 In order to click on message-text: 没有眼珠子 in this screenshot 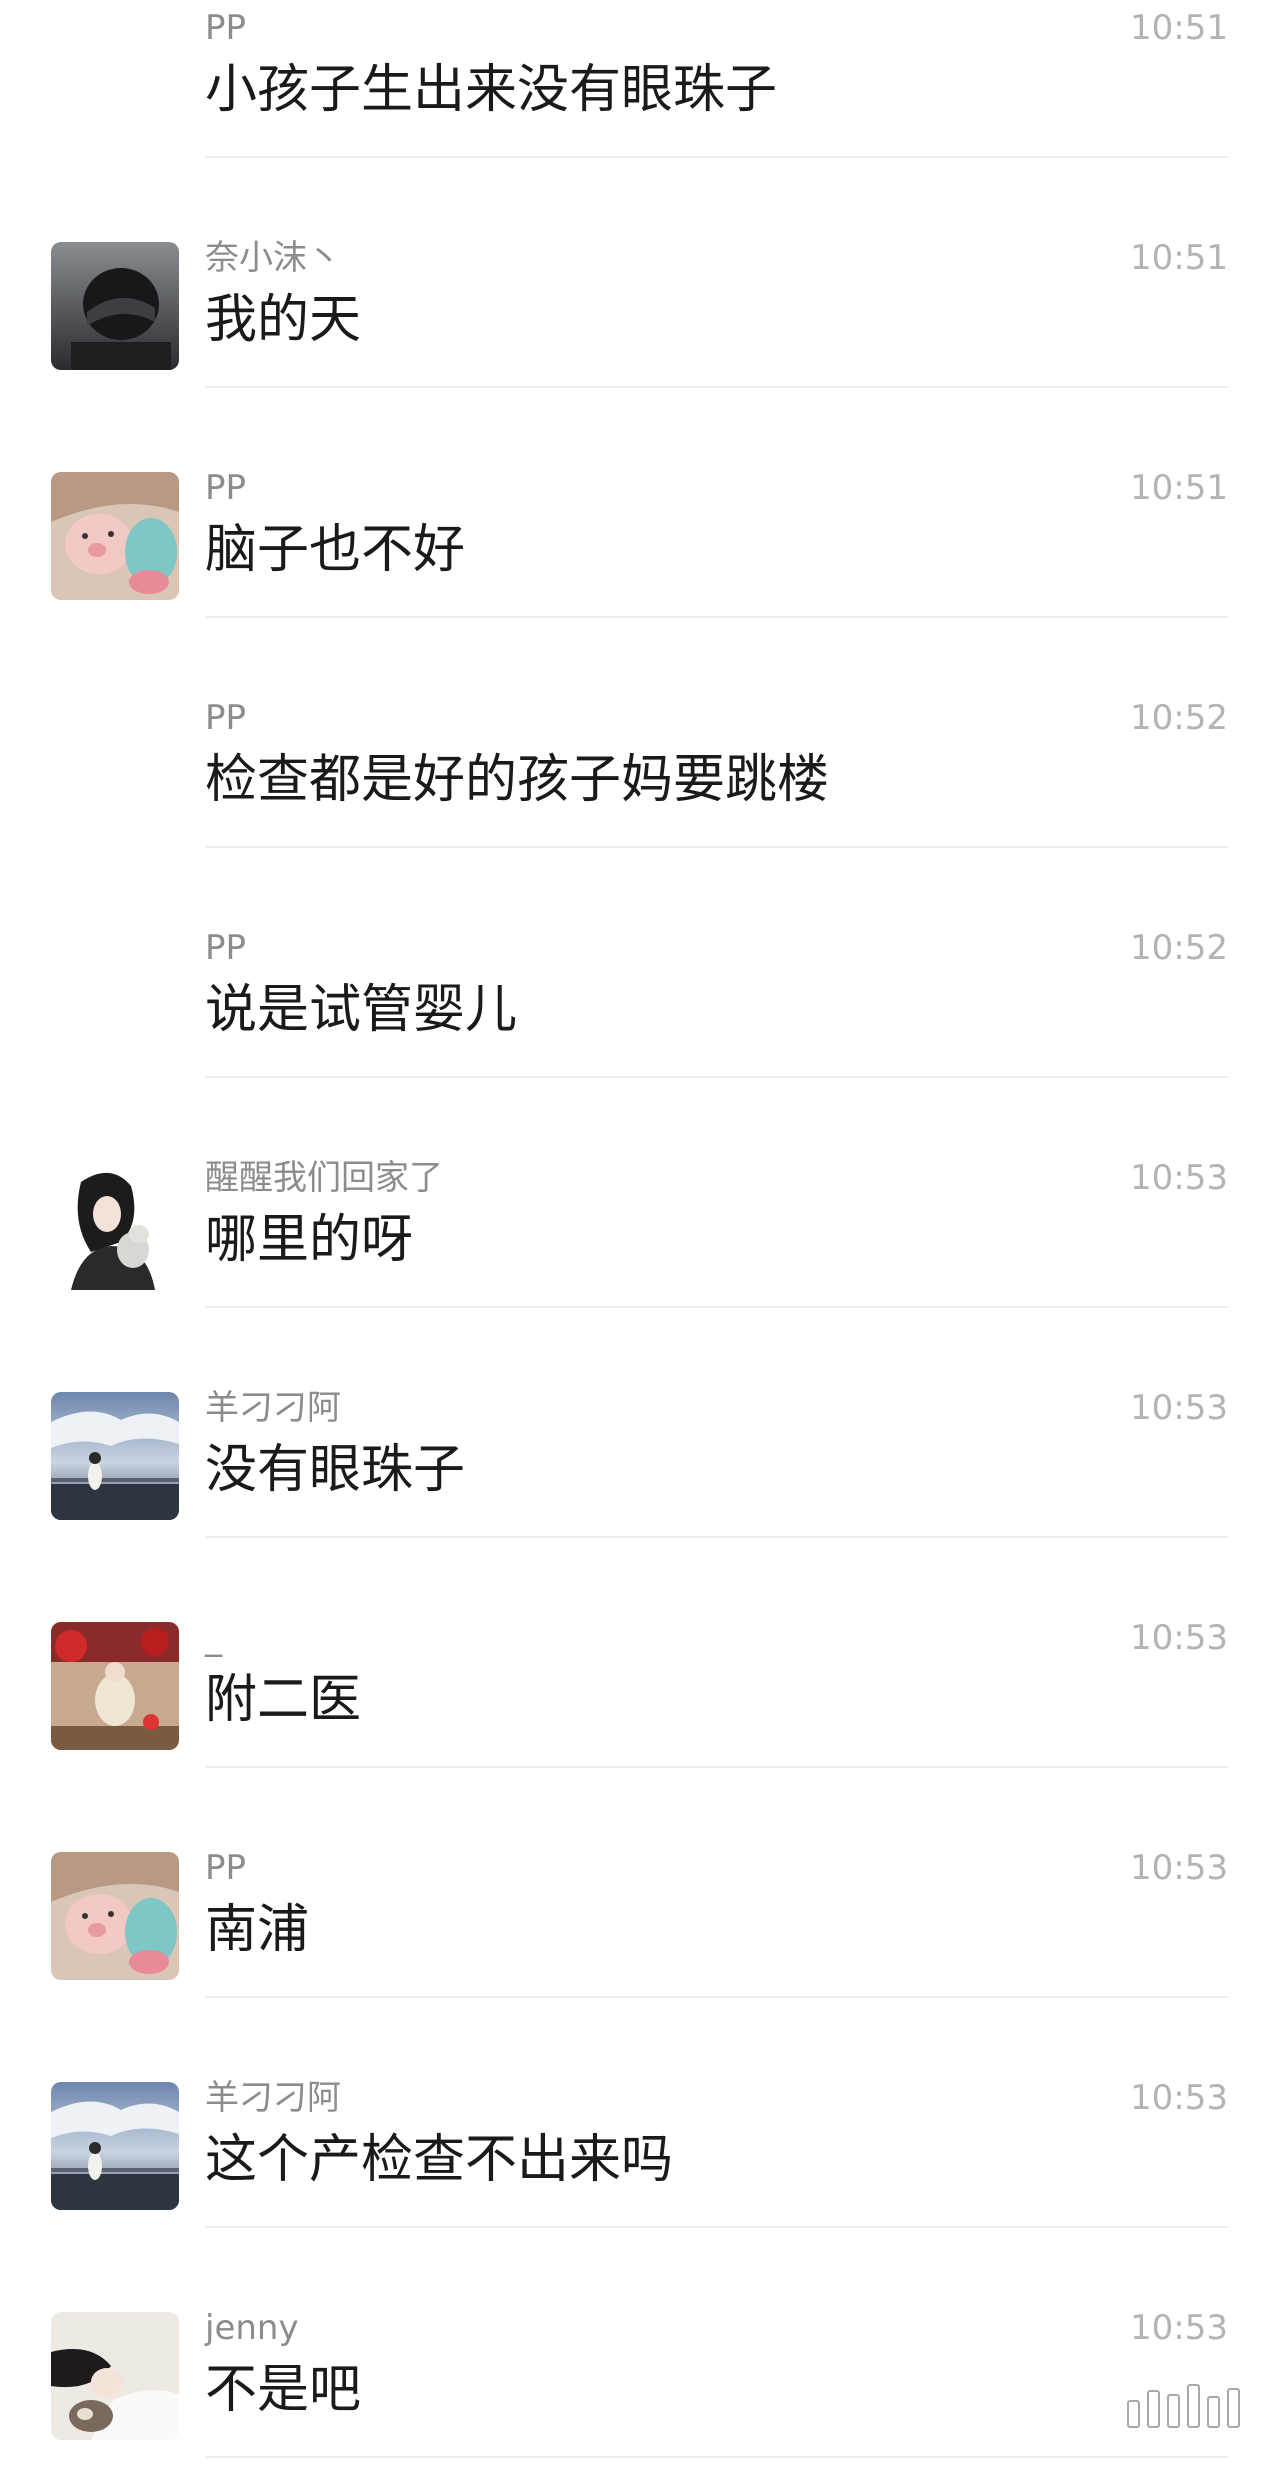, I will do `click(335, 1470)`.